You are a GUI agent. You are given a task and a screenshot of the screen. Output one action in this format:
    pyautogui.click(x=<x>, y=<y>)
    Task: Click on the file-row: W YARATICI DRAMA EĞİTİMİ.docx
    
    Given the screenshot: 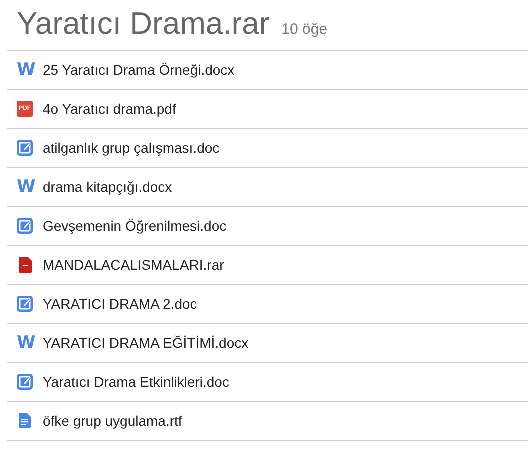 What is the action you would take?
    pyautogui.click(x=267, y=343)
    